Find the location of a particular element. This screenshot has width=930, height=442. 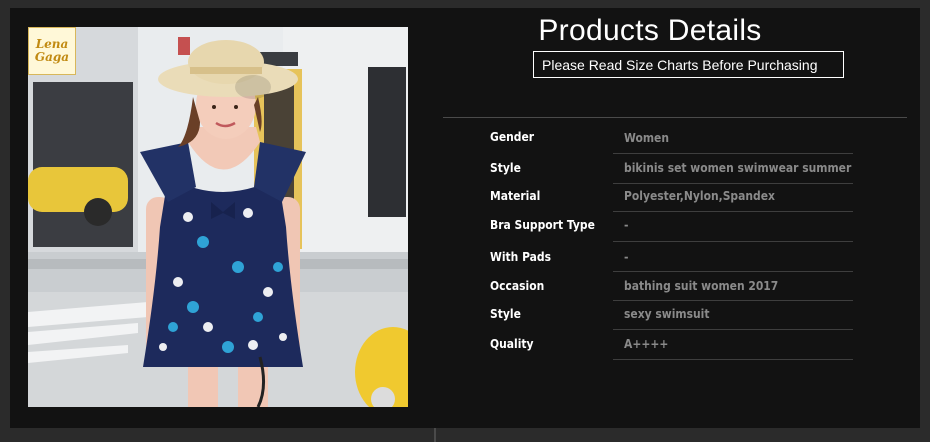

brand-logo-line2: Gaga is located at coordinates (52, 57).